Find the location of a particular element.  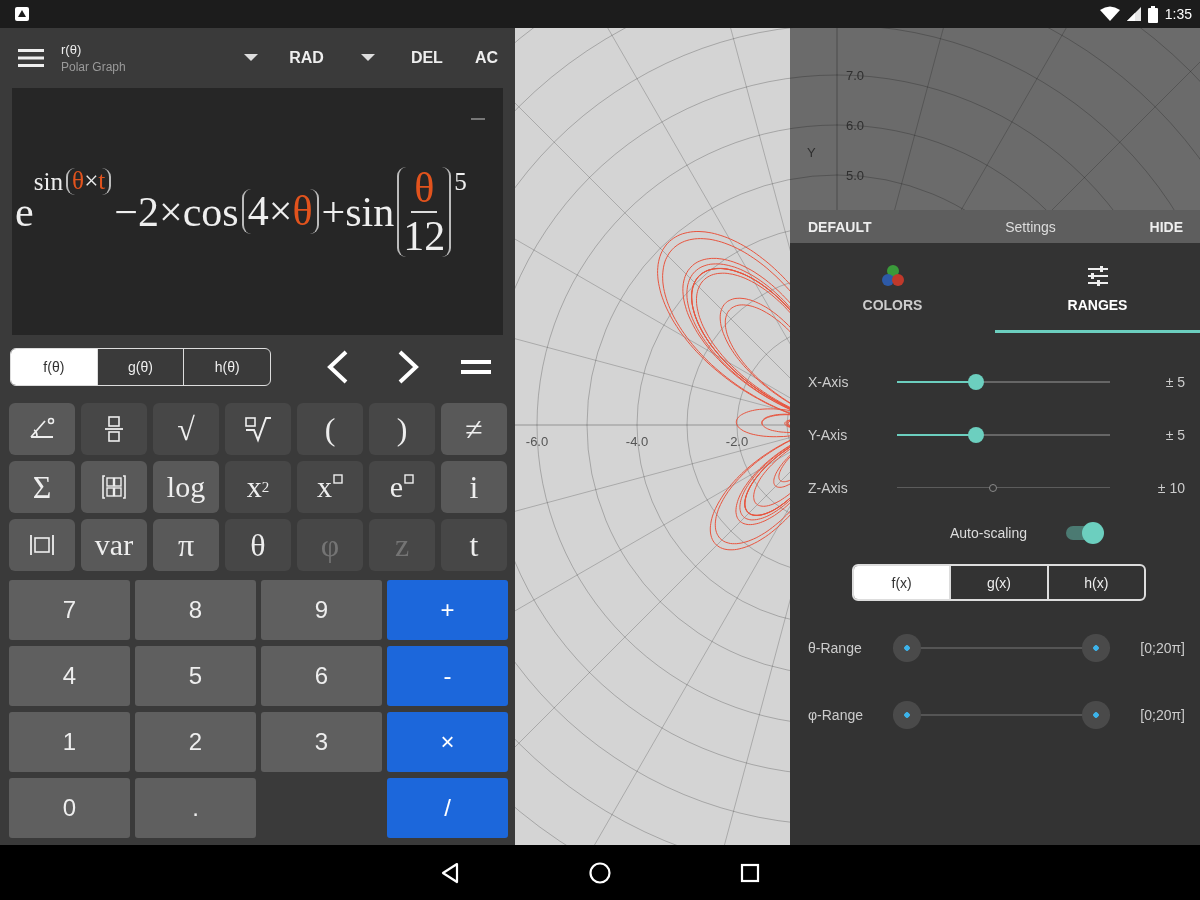

calculator-key: ≠ is located at coordinates (474, 429).